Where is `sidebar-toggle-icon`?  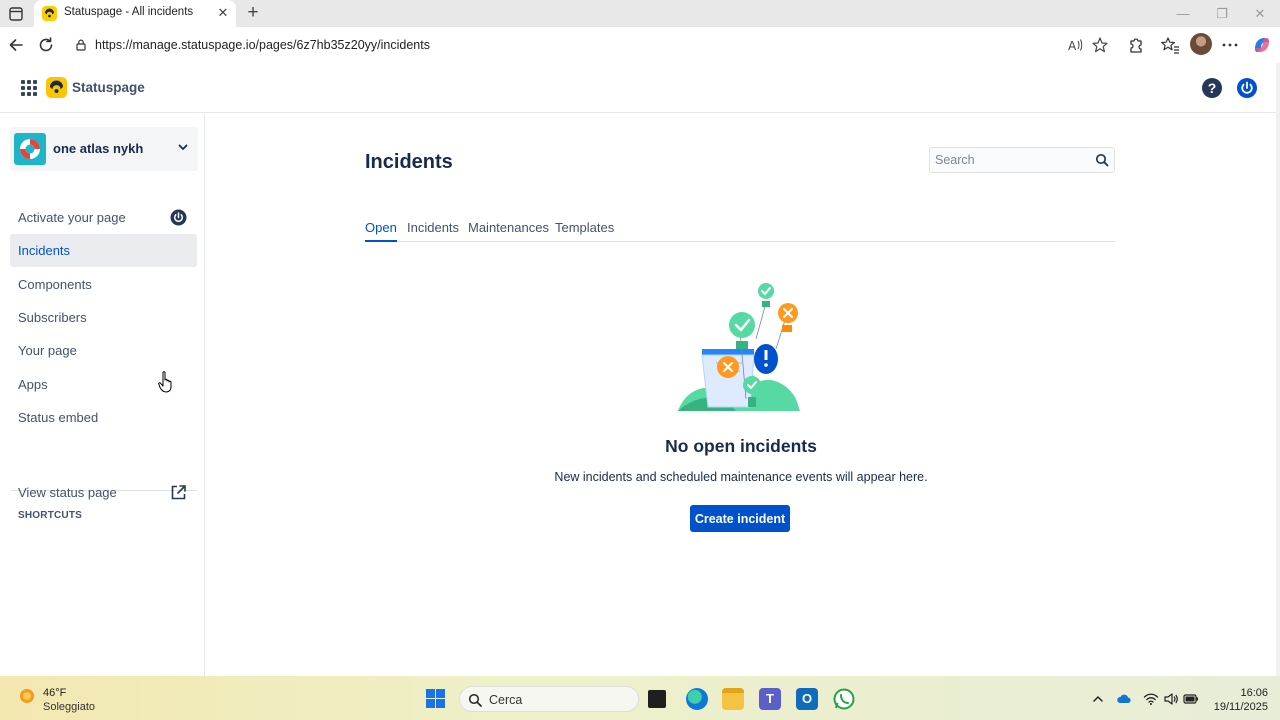
sidebar-toggle-icon is located at coordinates (16, 14).